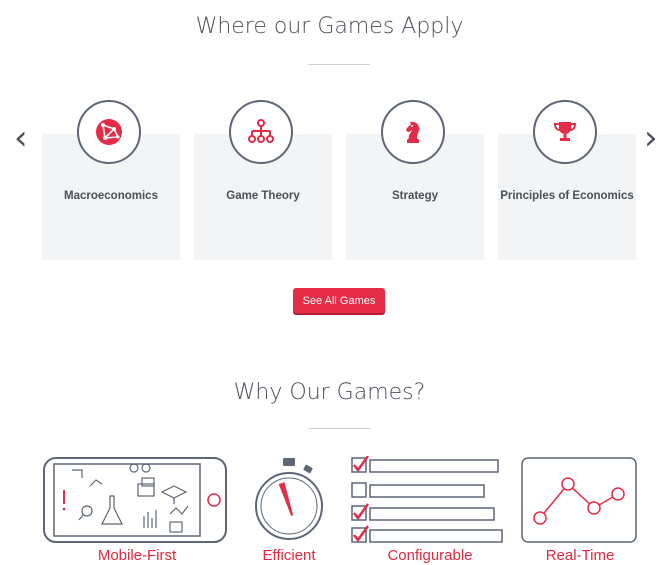 The height and width of the screenshot is (565, 659). What do you see at coordinates (415, 180) in the screenshot?
I see `category-card-strategy: Strategy` at bounding box center [415, 180].